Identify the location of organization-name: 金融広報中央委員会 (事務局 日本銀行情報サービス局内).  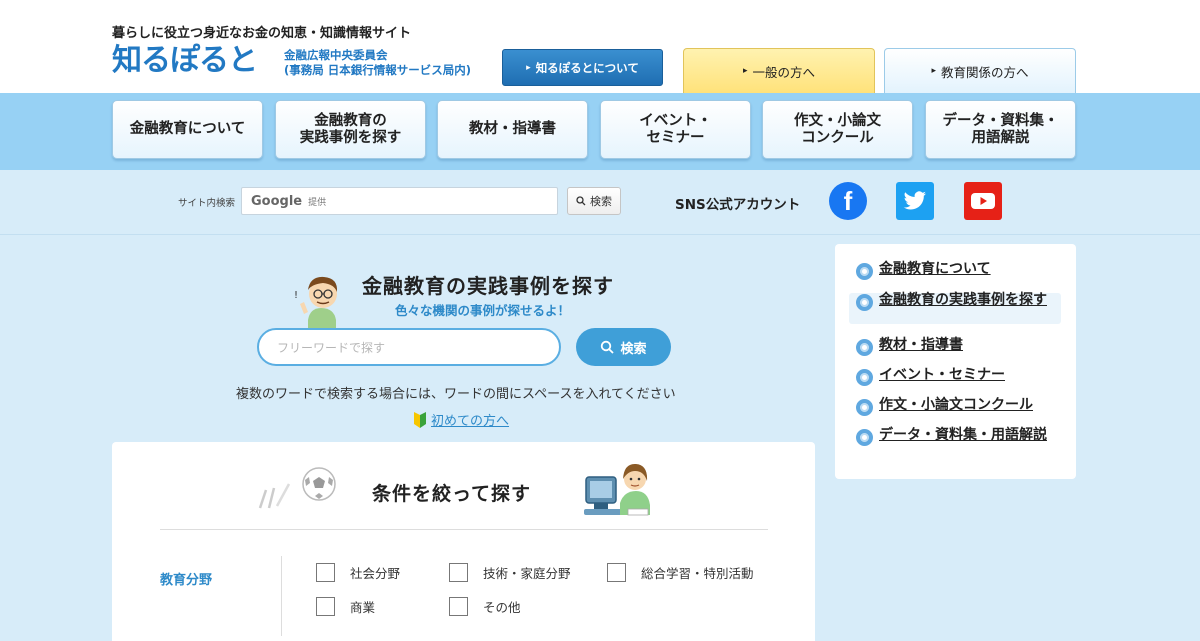
(377, 63).